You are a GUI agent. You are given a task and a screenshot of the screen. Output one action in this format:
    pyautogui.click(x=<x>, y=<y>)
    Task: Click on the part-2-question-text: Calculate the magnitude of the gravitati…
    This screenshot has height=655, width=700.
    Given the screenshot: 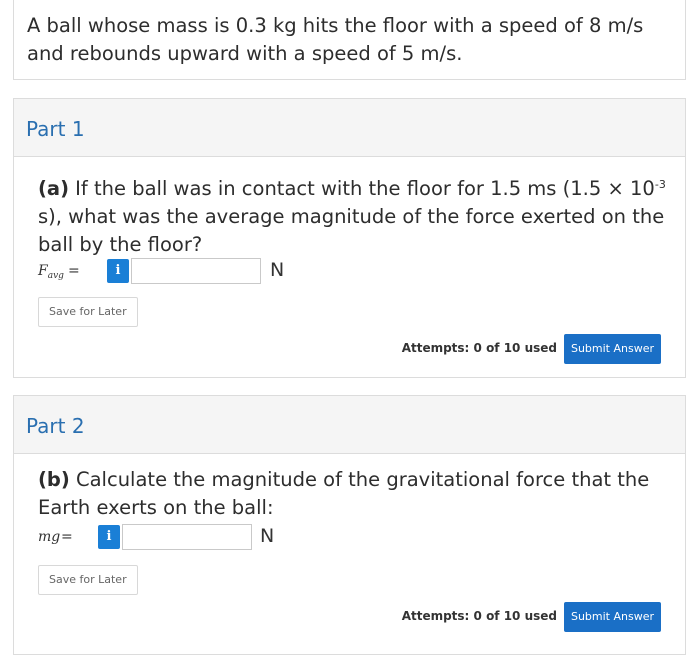 What is the action you would take?
    pyautogui.click(x=344, y=493)
    